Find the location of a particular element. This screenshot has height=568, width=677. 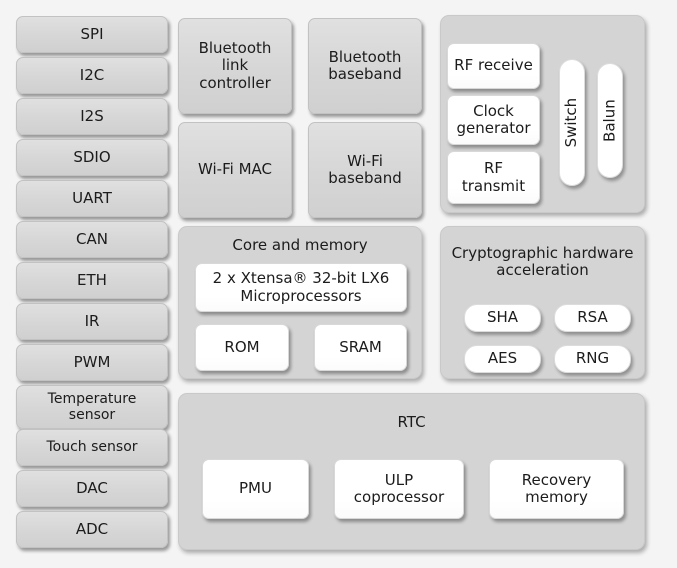

rf-switch-box: Switch is located at coordinates (572, 122).